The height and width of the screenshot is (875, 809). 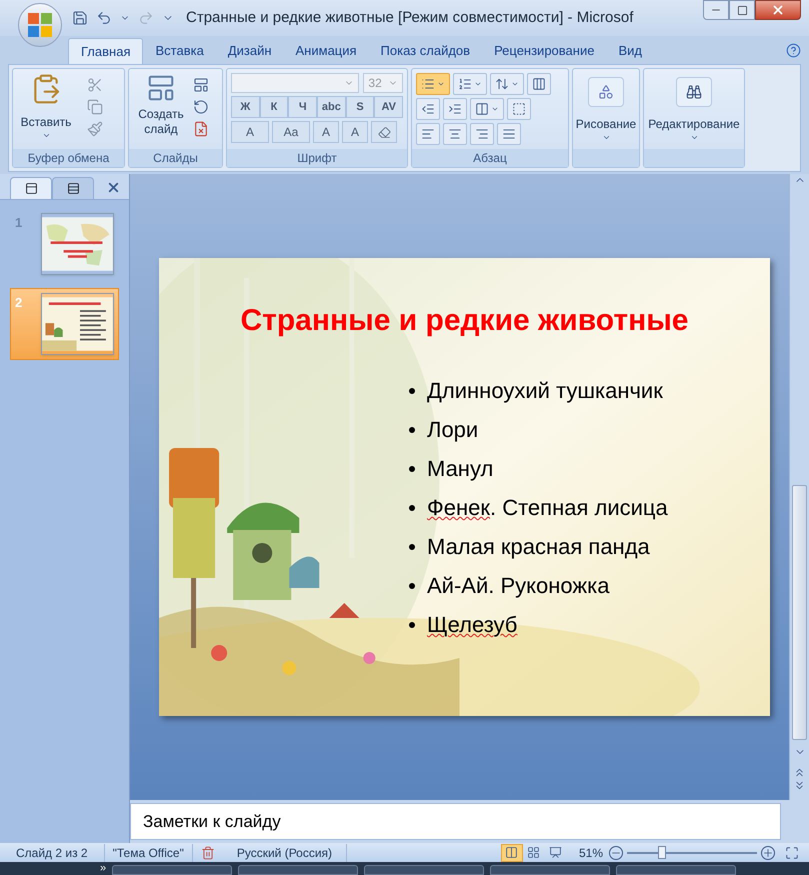 I want to click on taskbar-overflow: », so click(x=103, y=868).